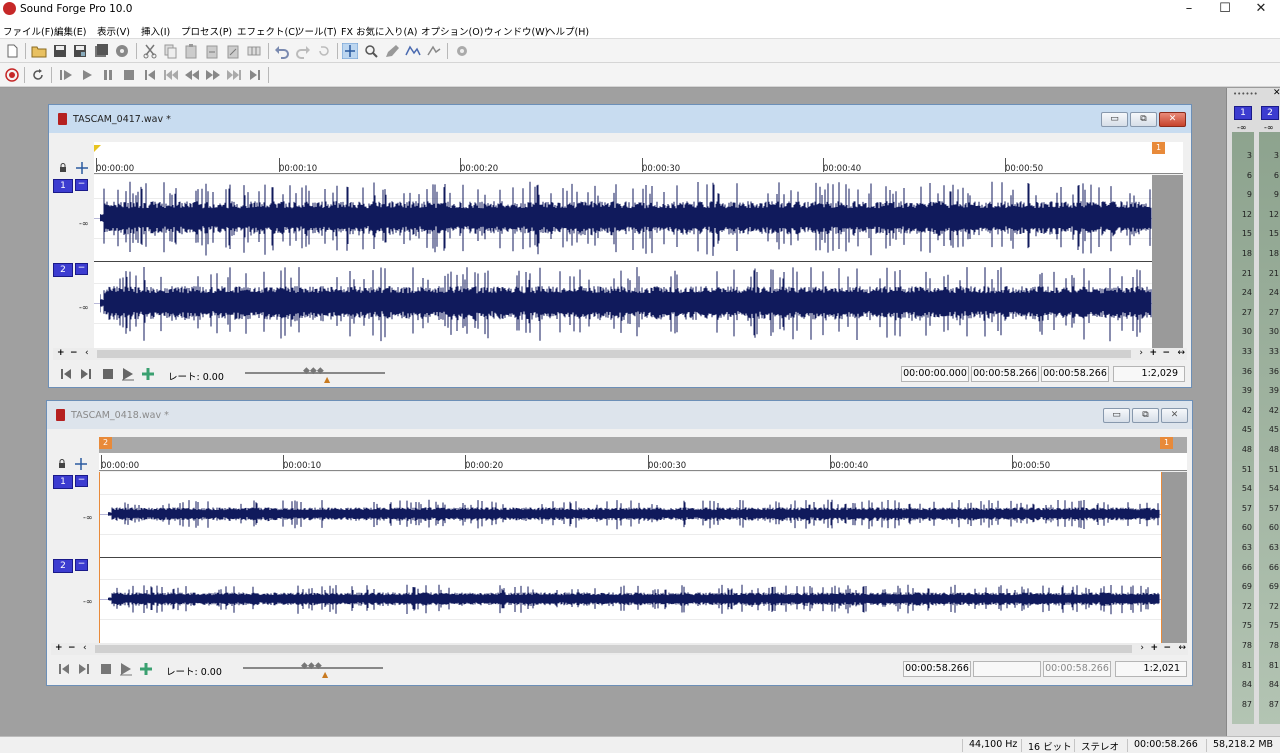  Describe the element at coordinates (1270, 113) in the screenshot. I see `meter-channel-2: 2` at that location.